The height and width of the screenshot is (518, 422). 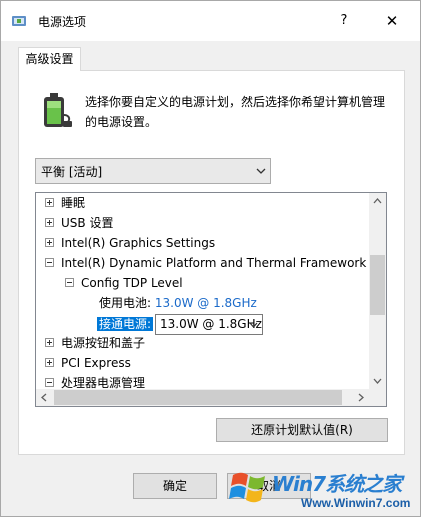 I want to click on close-button: ✕, so click(x=392, y=21).